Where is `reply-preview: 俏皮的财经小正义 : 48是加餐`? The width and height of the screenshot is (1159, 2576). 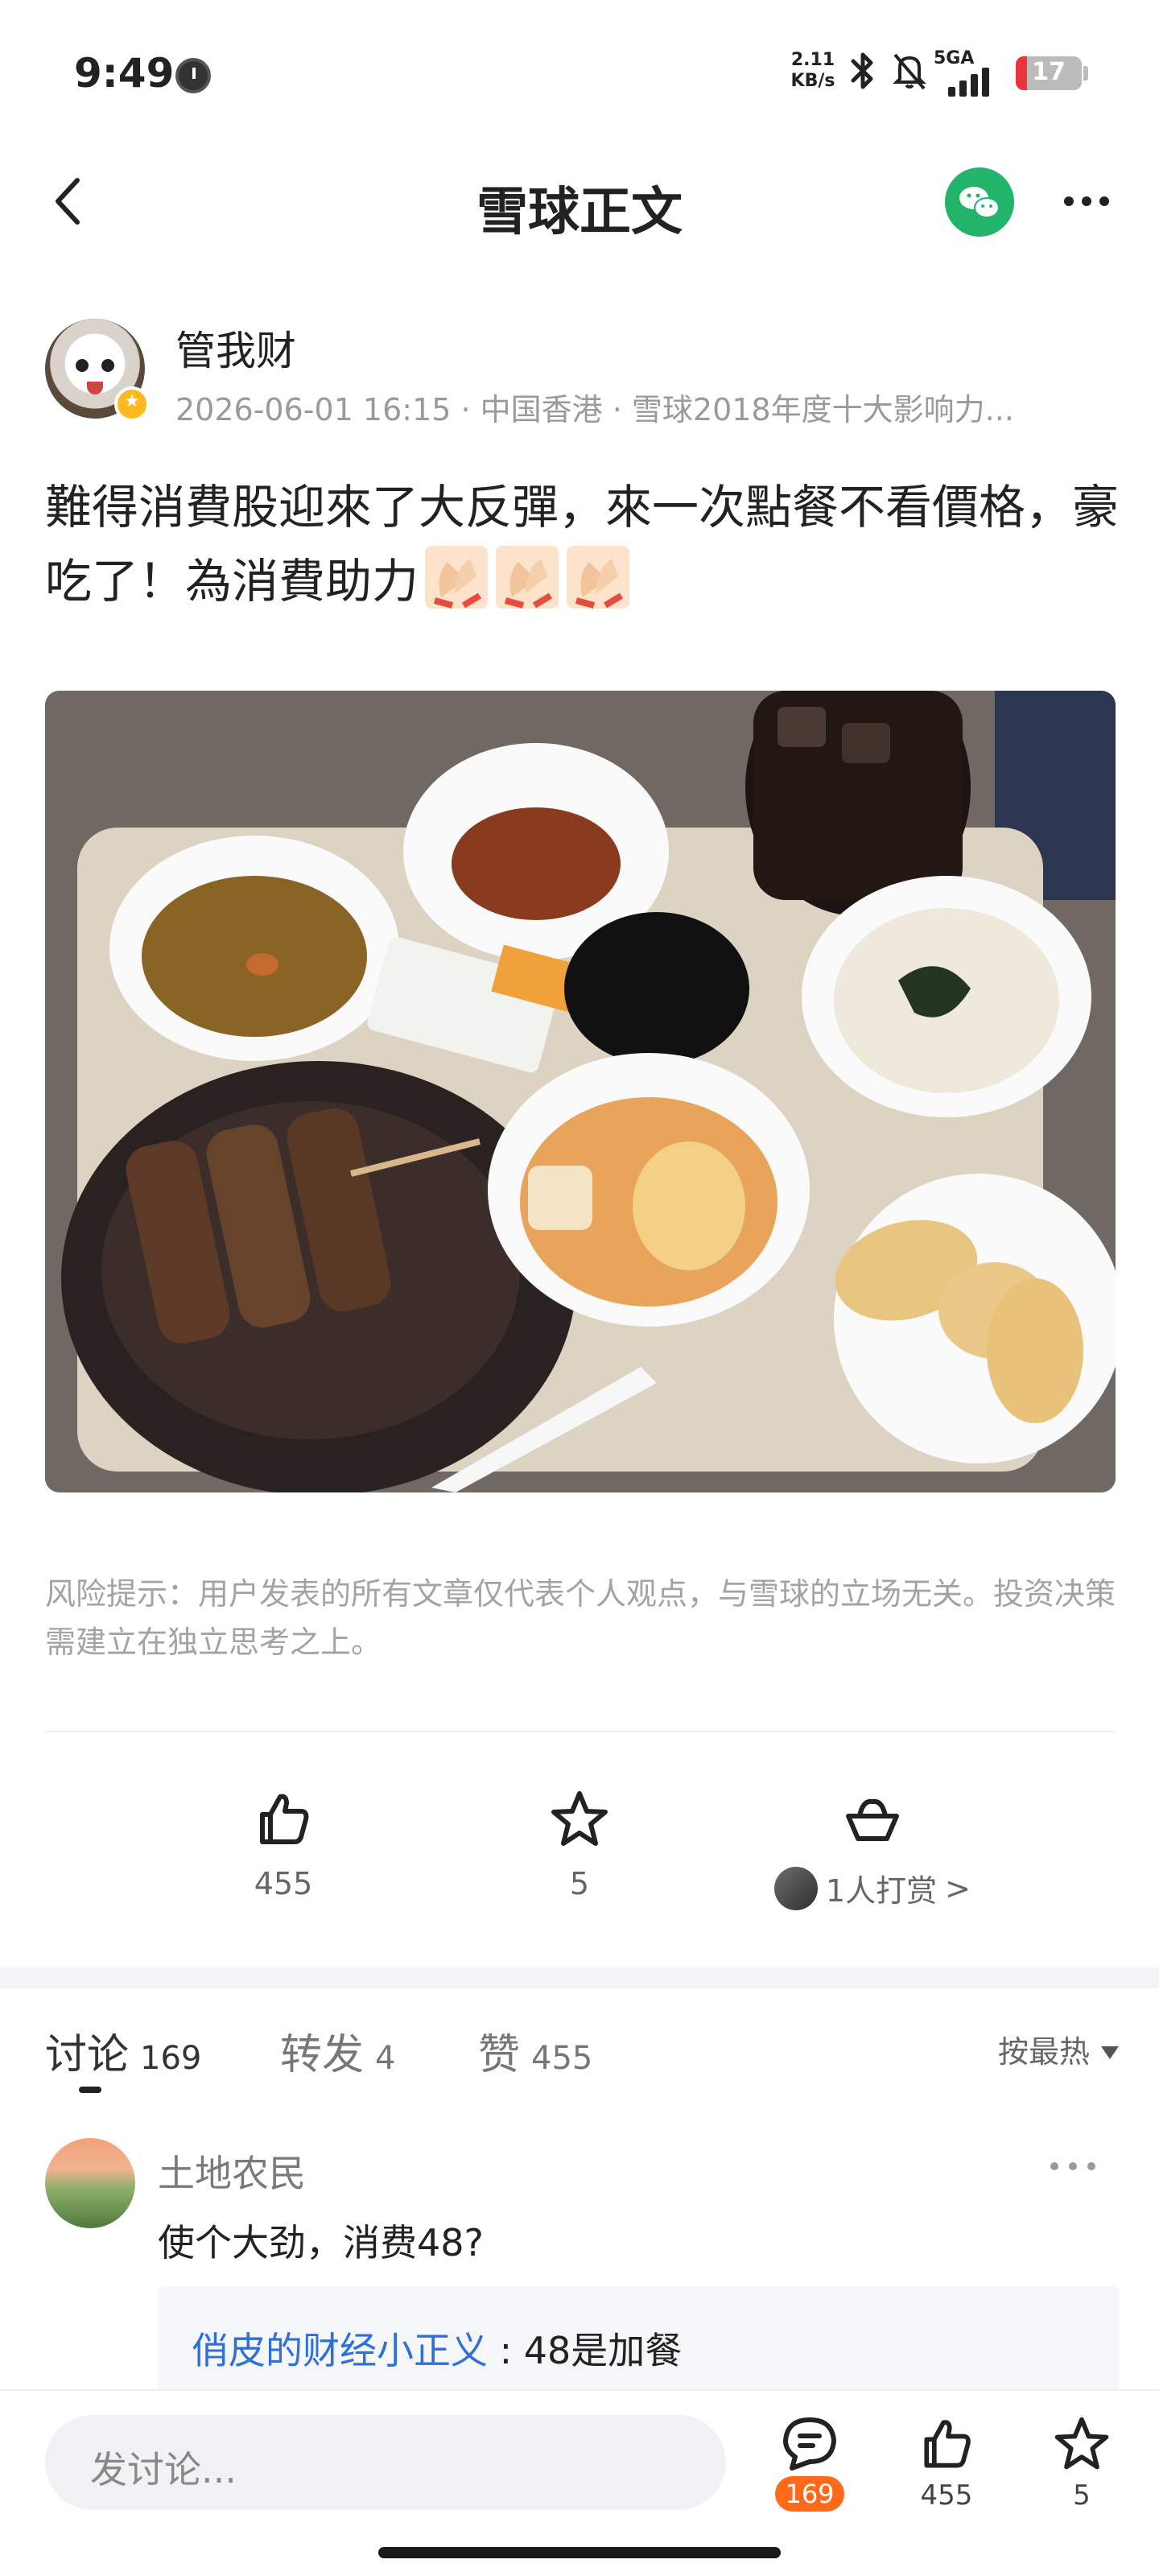 reply-preview: 俏皮的财经小正义 : 48是加餐 is located at coordinates (638, 2342).